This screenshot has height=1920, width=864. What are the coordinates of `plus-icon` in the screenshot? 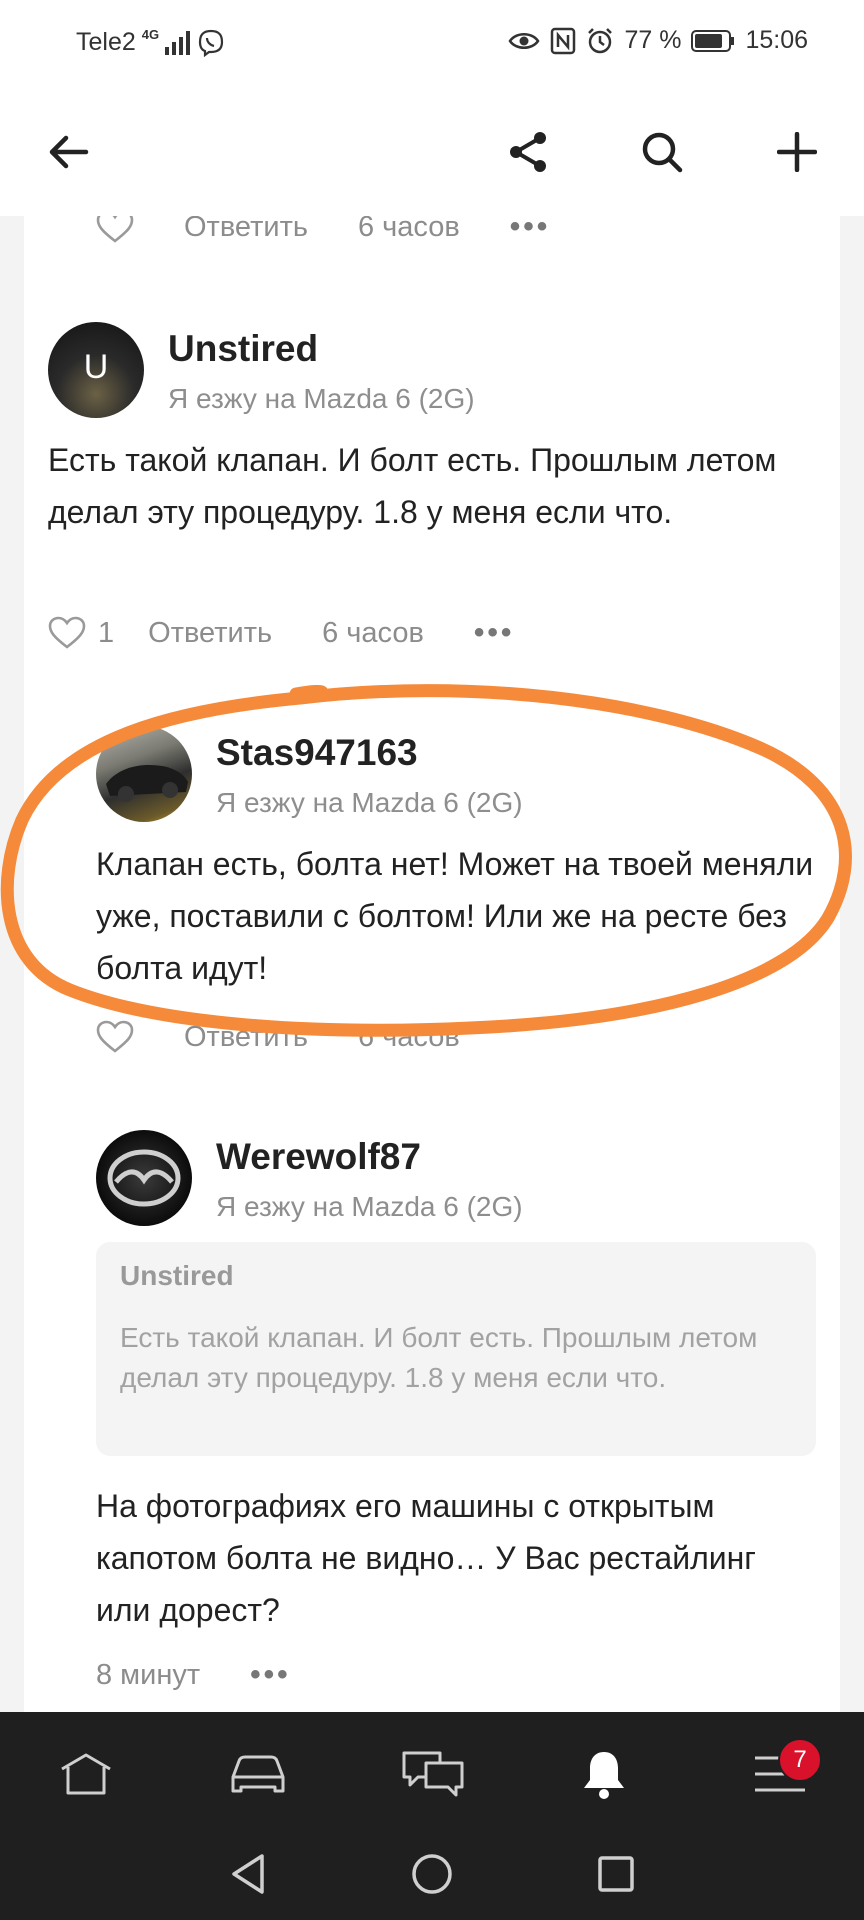 It's located at (797, 152).